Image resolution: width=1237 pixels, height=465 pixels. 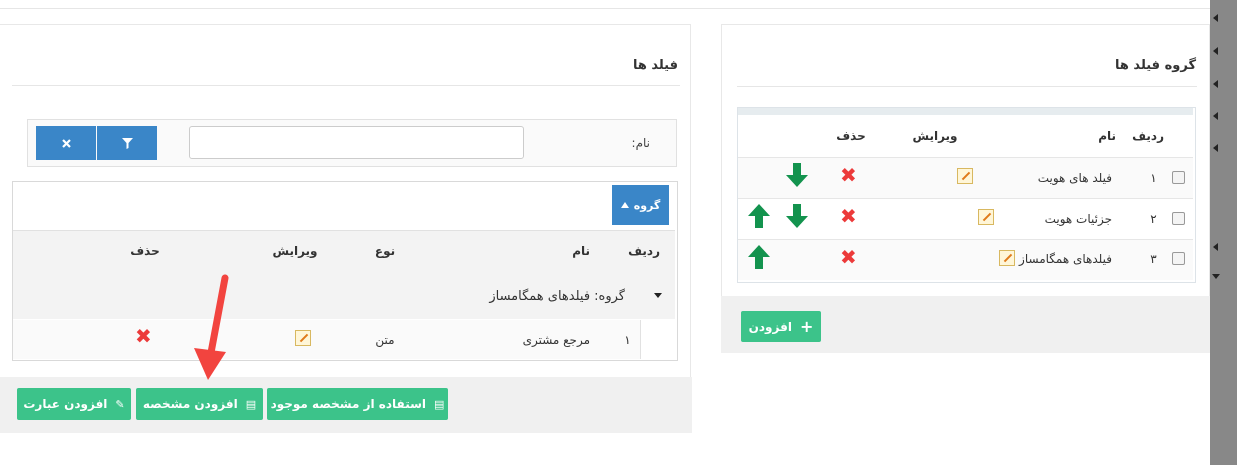 What do you see at coordinates (385, 251) in the screenshot?
I see `col-type-header: نوع` at bounding box center [385, 251].